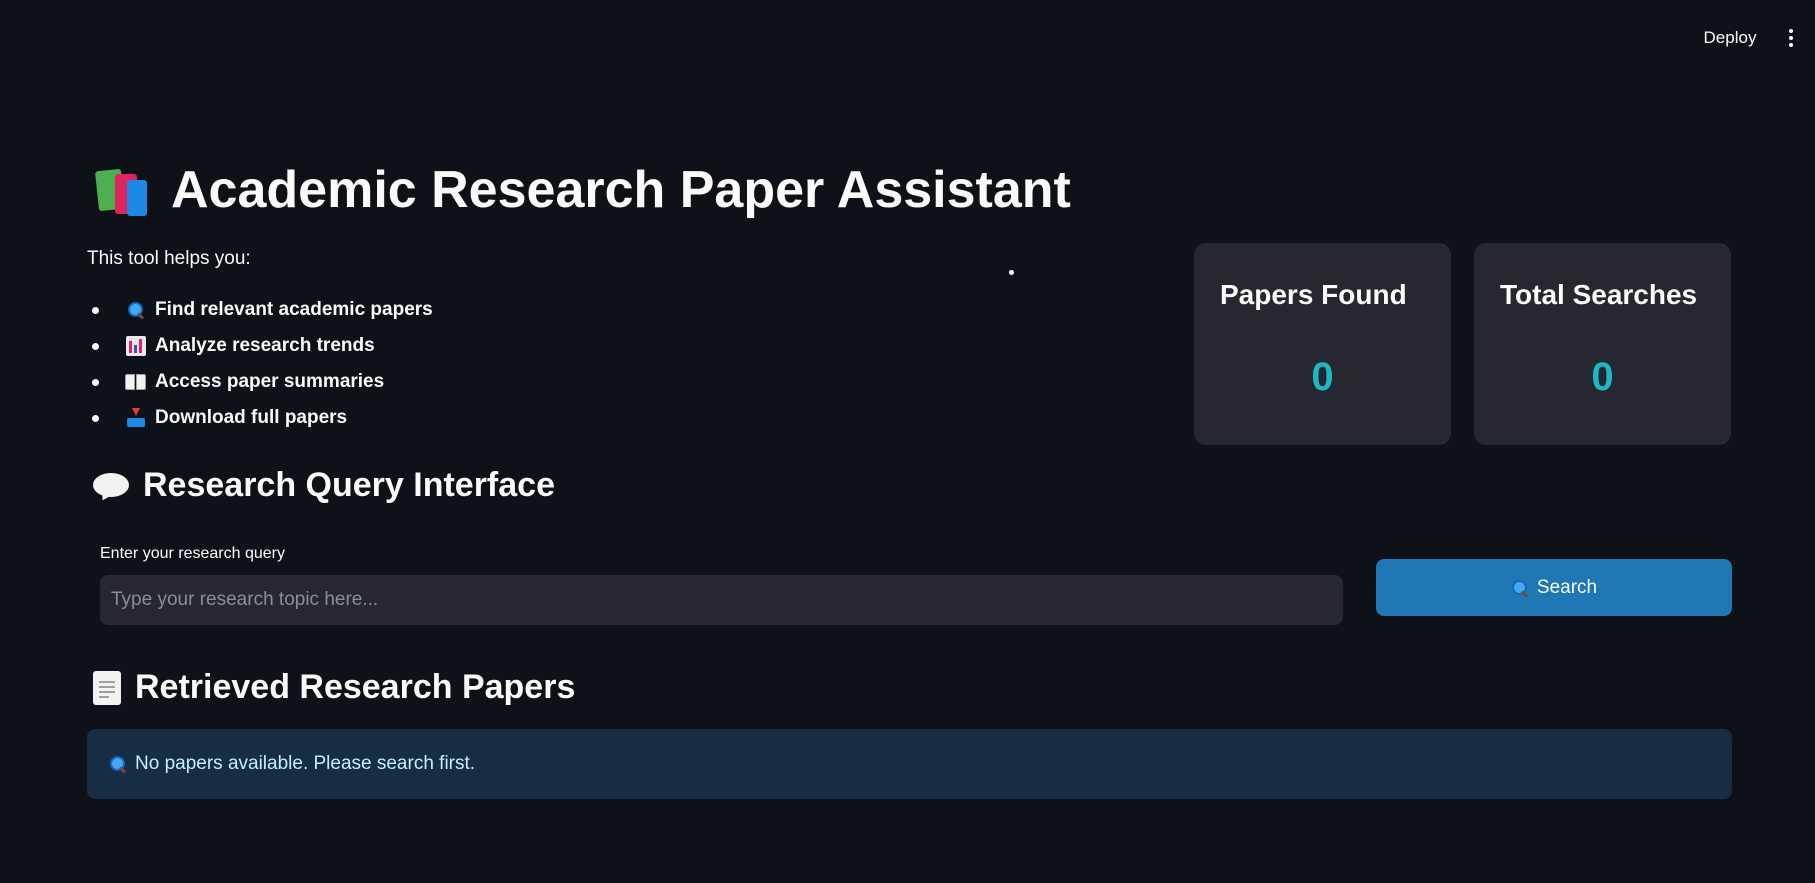  What do you see at coordinates (294, 309) in the screenshot?
I see `feature-label: Find relevant academic papers` at bounding box center [294, 309].